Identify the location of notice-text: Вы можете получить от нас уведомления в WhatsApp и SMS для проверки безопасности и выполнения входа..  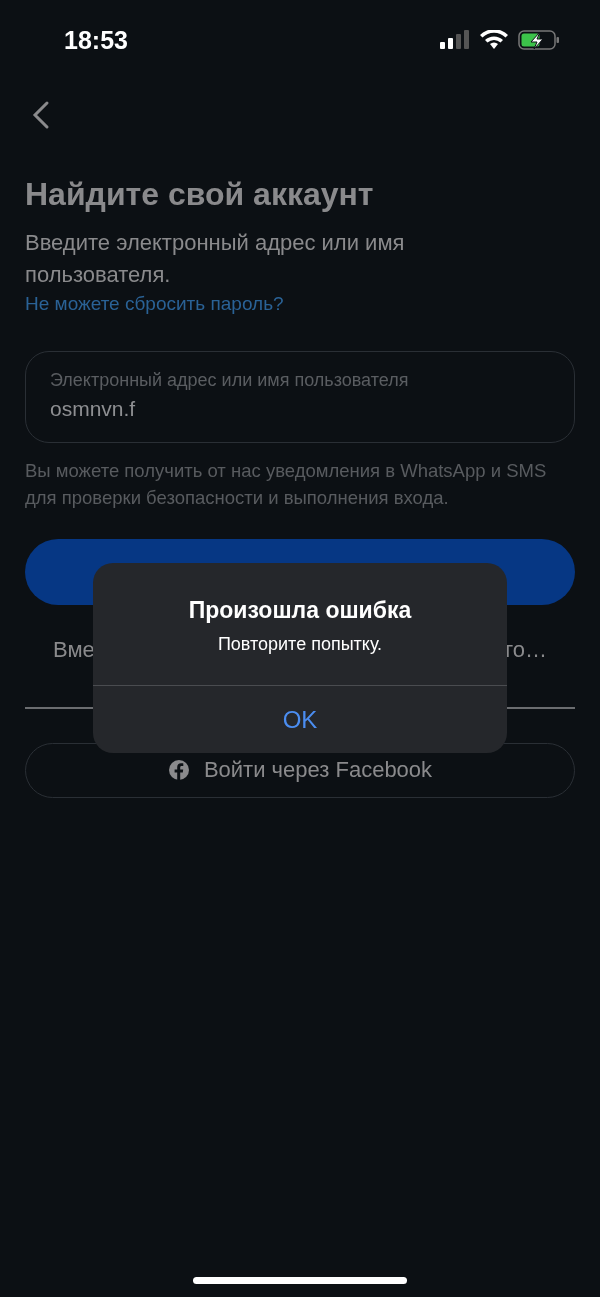
(286, 484).